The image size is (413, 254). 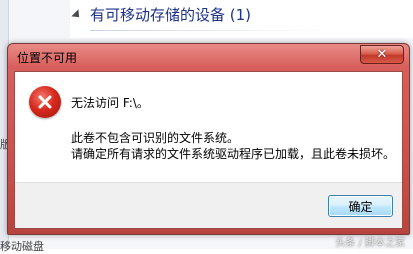 I want to click on close-button: ✕, so click(x=382, y=54).